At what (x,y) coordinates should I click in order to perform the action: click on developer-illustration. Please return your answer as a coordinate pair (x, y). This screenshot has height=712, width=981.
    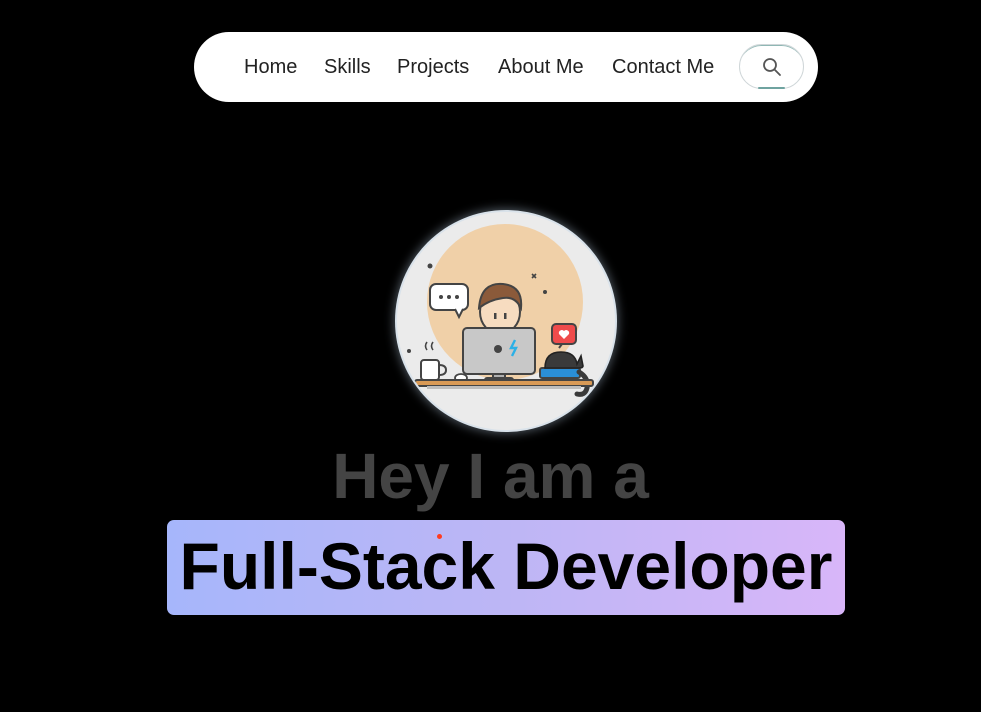
    Looking at the image, I should click on (500, 310).